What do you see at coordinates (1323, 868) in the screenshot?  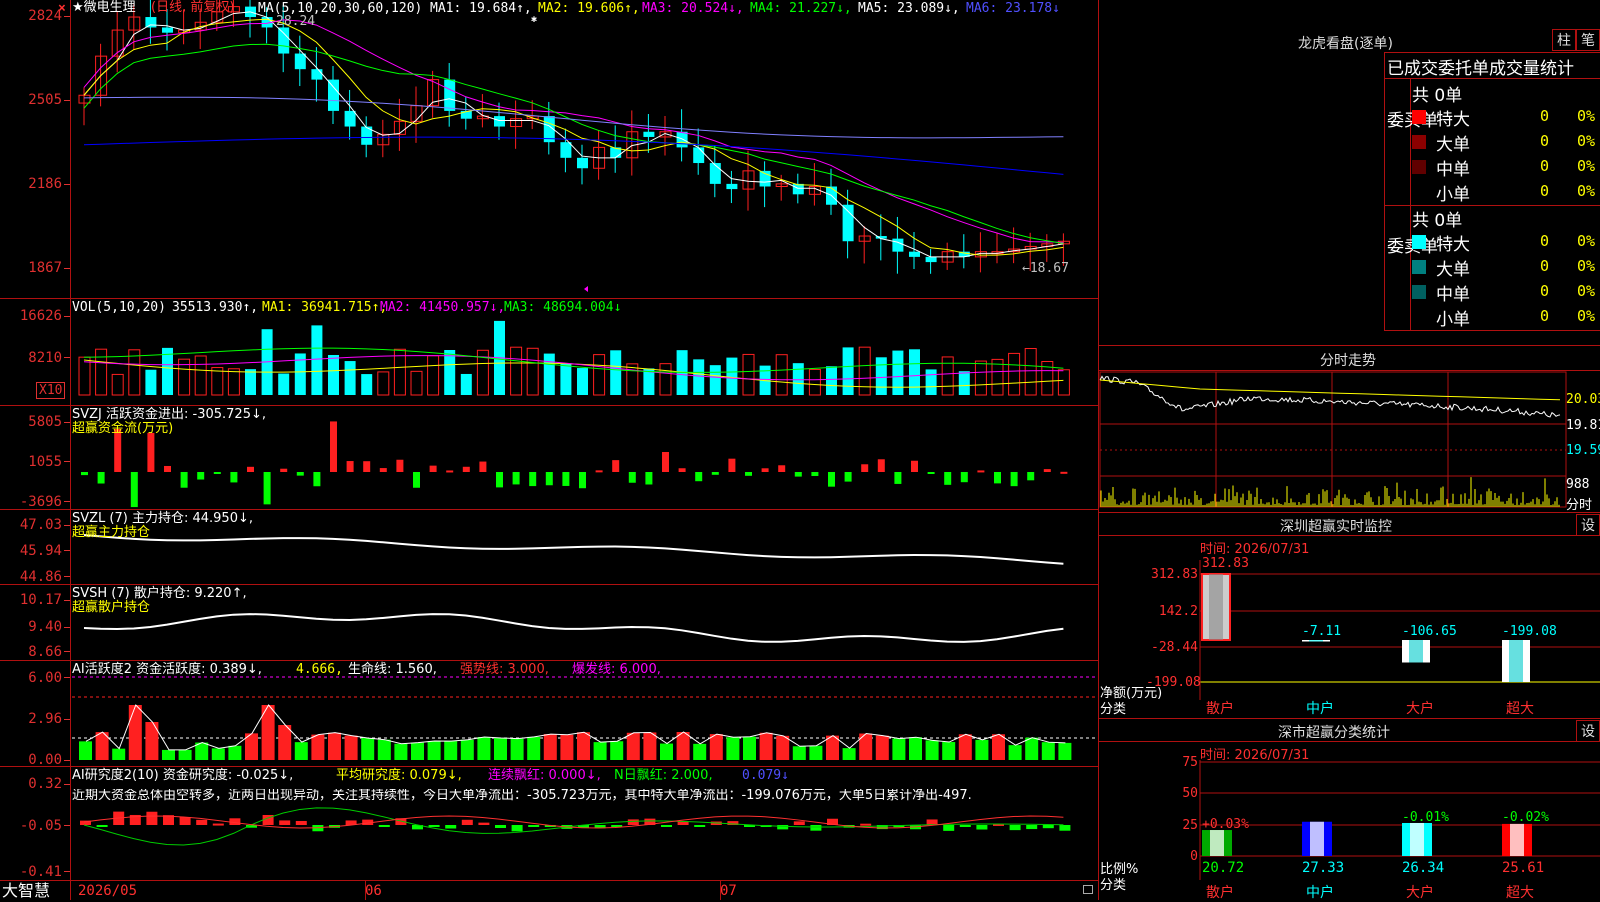 I see `classify-value-label: 27.33` at bounding box center [1323, 868].